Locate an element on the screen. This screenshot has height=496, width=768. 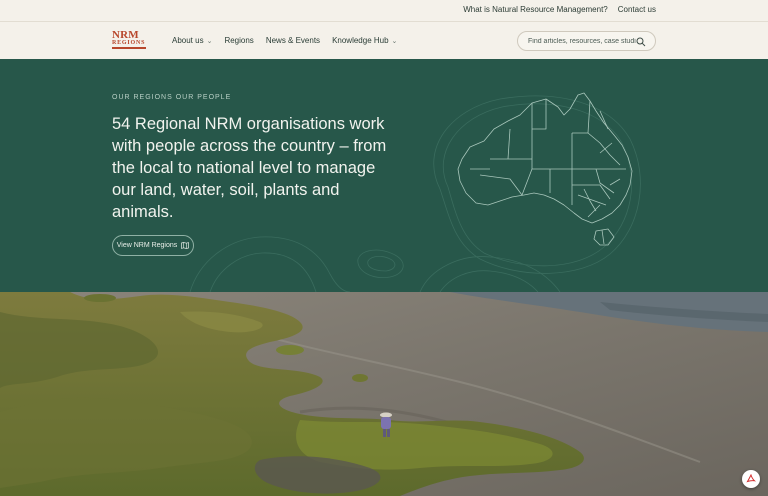
utility-link-what-is-nrm: What is Natural Resource Management? is located at coordinates (535, 9).